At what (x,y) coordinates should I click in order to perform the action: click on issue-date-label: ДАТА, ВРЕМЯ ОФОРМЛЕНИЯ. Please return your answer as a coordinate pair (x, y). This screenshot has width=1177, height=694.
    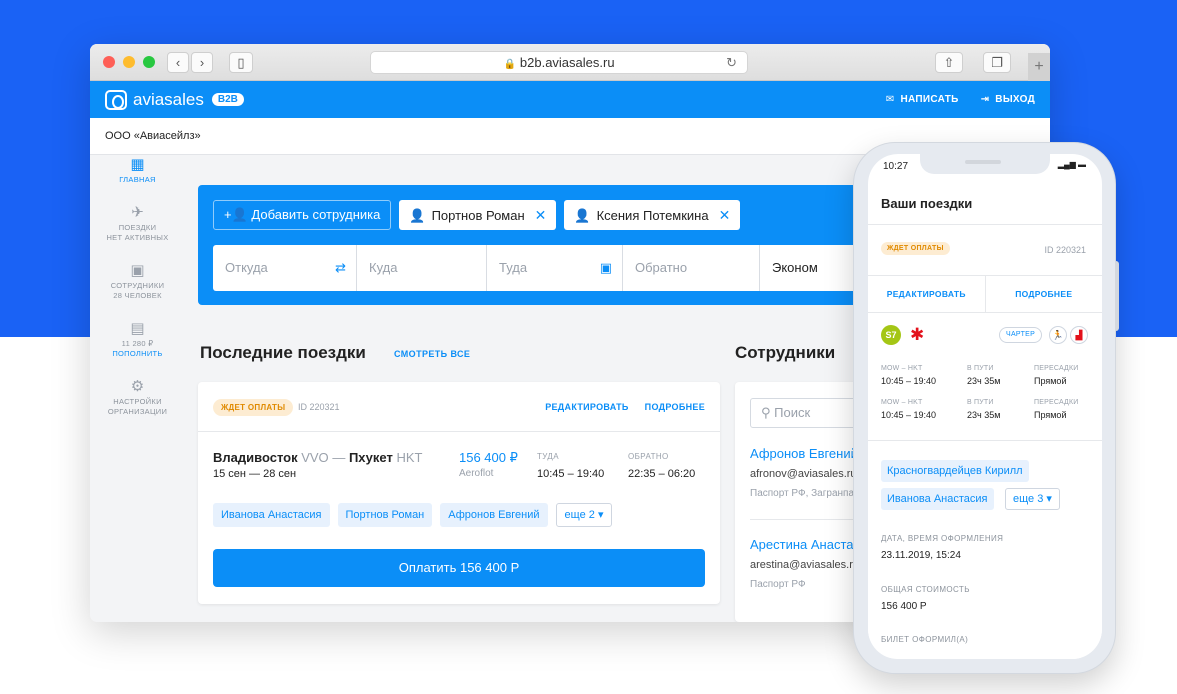
    Looking at the image, I should click on (942, 538).